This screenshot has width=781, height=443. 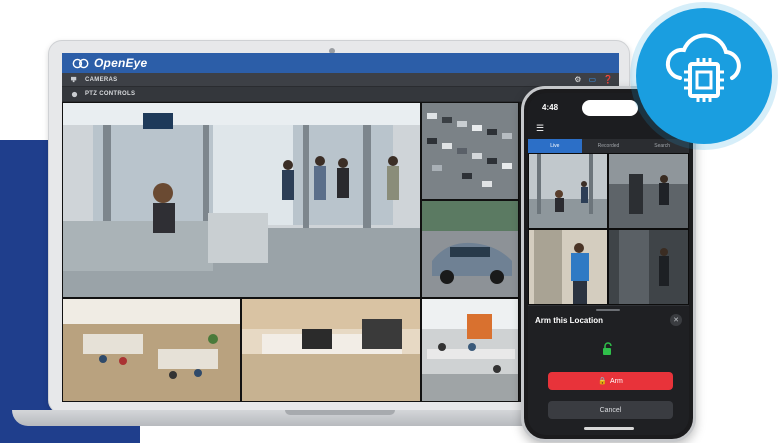 I want to click on tab-recorded: Recorded, so click(x=609, y=146).